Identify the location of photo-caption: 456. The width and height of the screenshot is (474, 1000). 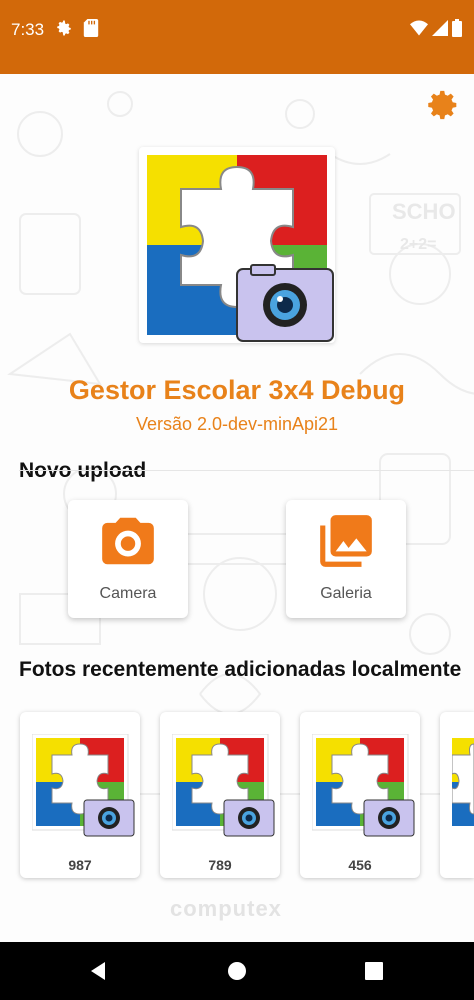
(360, 865).